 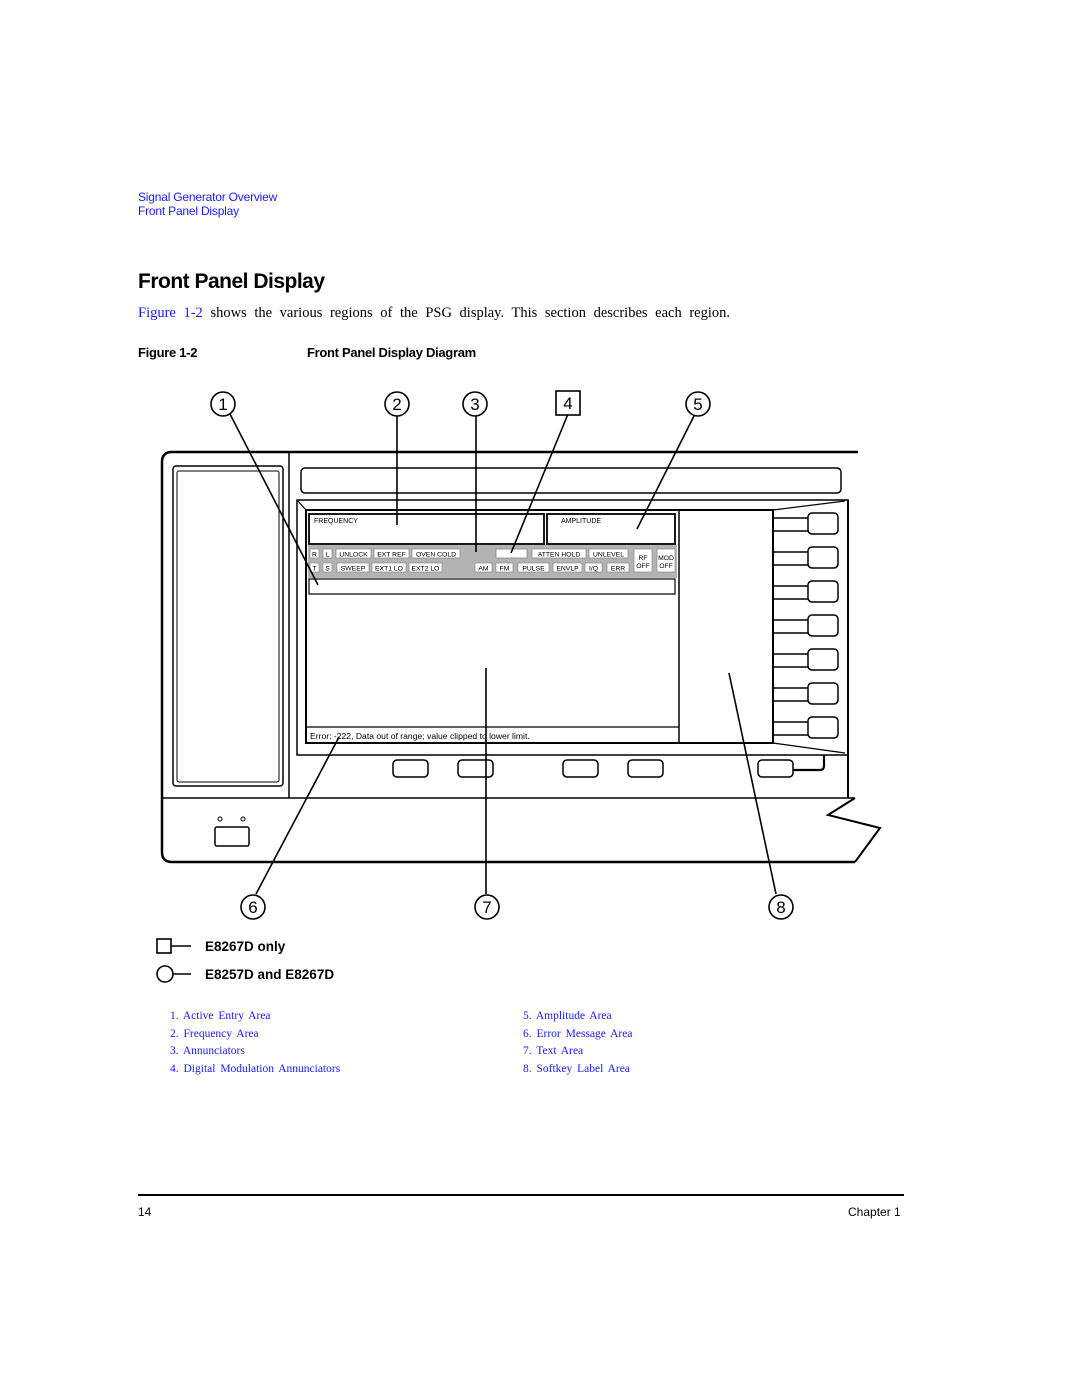 What do you see at coordinates (571, 480) in the screenshot?
I see `top-strip` at bounding box center [571, 480].